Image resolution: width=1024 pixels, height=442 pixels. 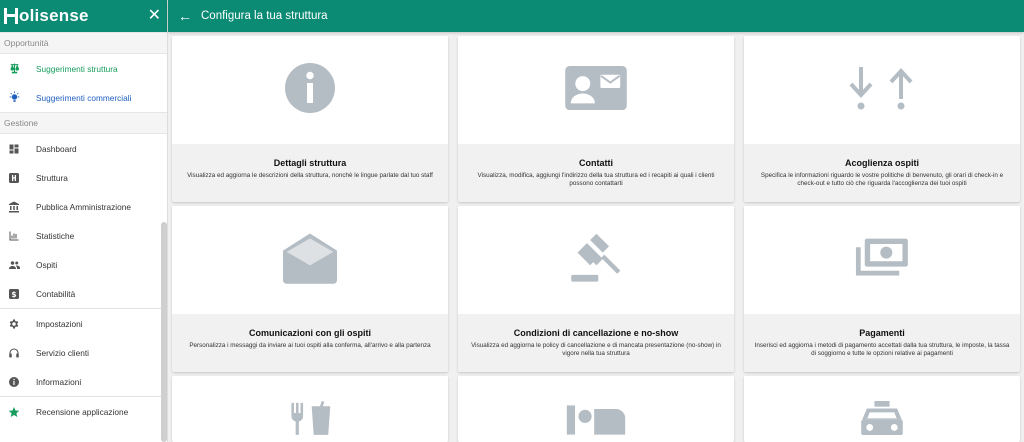 What do you see at coordinates (310, 420) in the screenshot?
I see `restaurant-icon` at bounding box center [310, 420].